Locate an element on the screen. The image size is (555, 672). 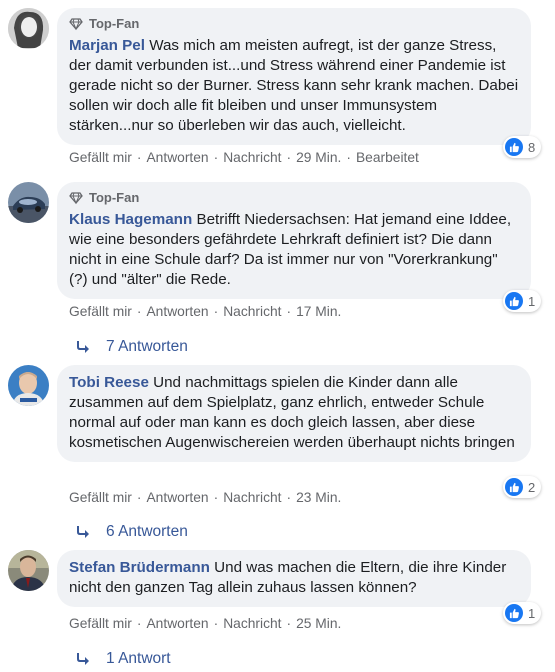
view-replies-link: 6 Antworten is located at coordinates (132, 532).